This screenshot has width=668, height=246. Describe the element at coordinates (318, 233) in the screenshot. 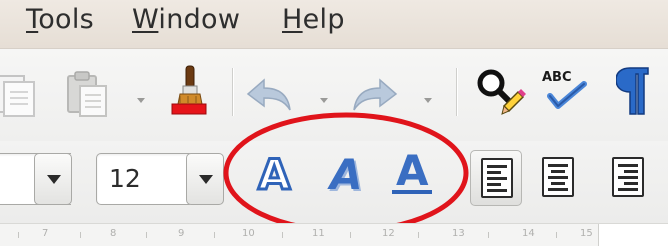

I see `ruler-label: 11` at that location.